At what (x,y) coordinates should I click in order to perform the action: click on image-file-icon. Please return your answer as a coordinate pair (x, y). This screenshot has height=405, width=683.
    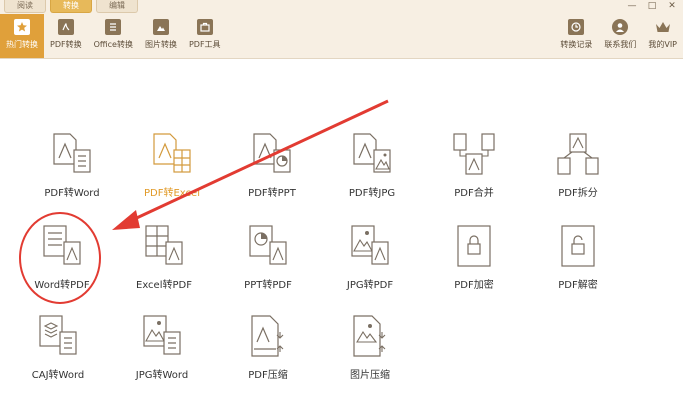
    Looking at the image, I should click on (160, 27).